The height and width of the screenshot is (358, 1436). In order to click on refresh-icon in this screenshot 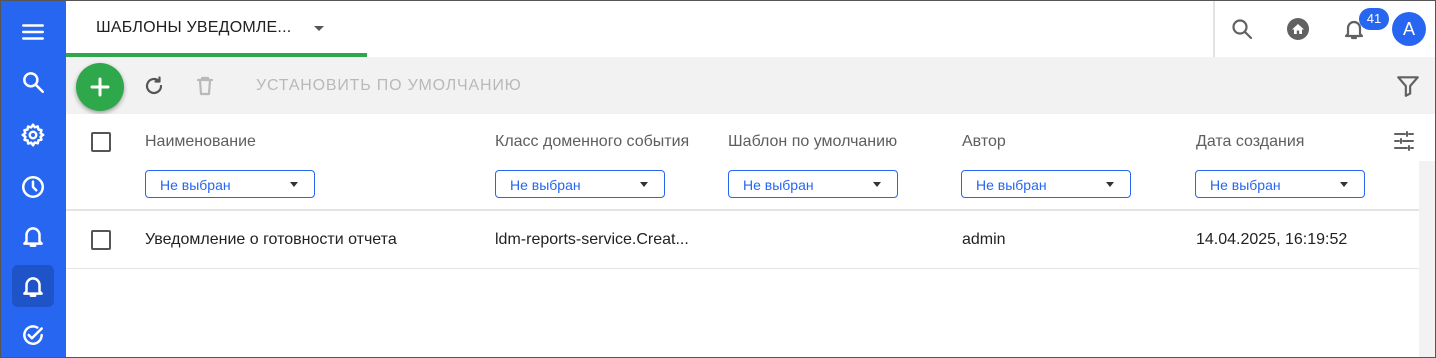, I will do `click(154, 85)`.